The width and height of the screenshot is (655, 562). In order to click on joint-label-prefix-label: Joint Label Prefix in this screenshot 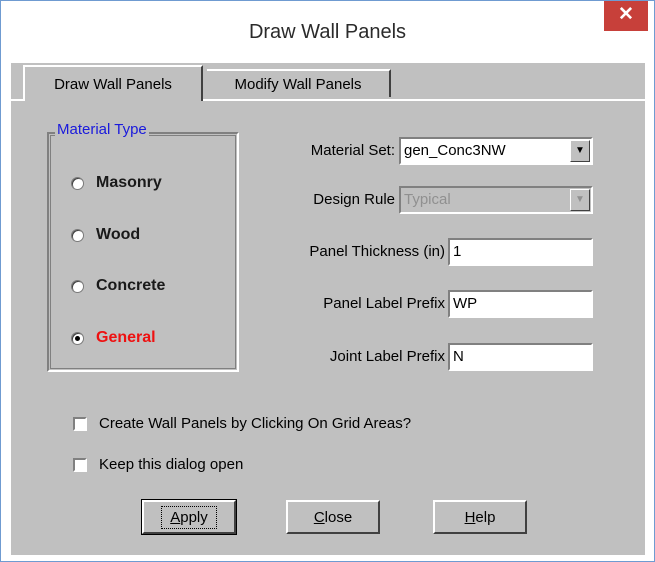, I will do `click(387, 356)`.